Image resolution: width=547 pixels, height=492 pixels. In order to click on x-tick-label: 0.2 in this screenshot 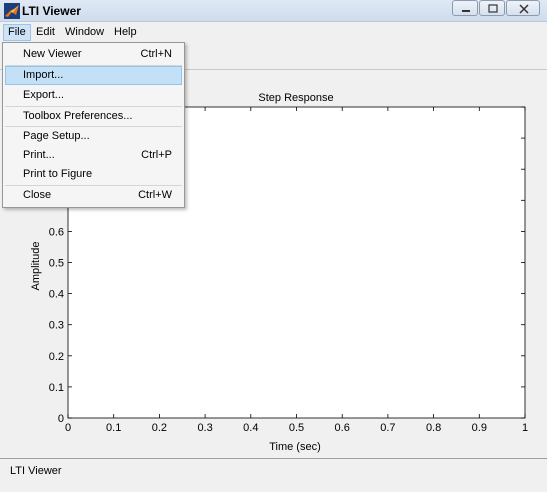, I will do `click(159, 428)`.